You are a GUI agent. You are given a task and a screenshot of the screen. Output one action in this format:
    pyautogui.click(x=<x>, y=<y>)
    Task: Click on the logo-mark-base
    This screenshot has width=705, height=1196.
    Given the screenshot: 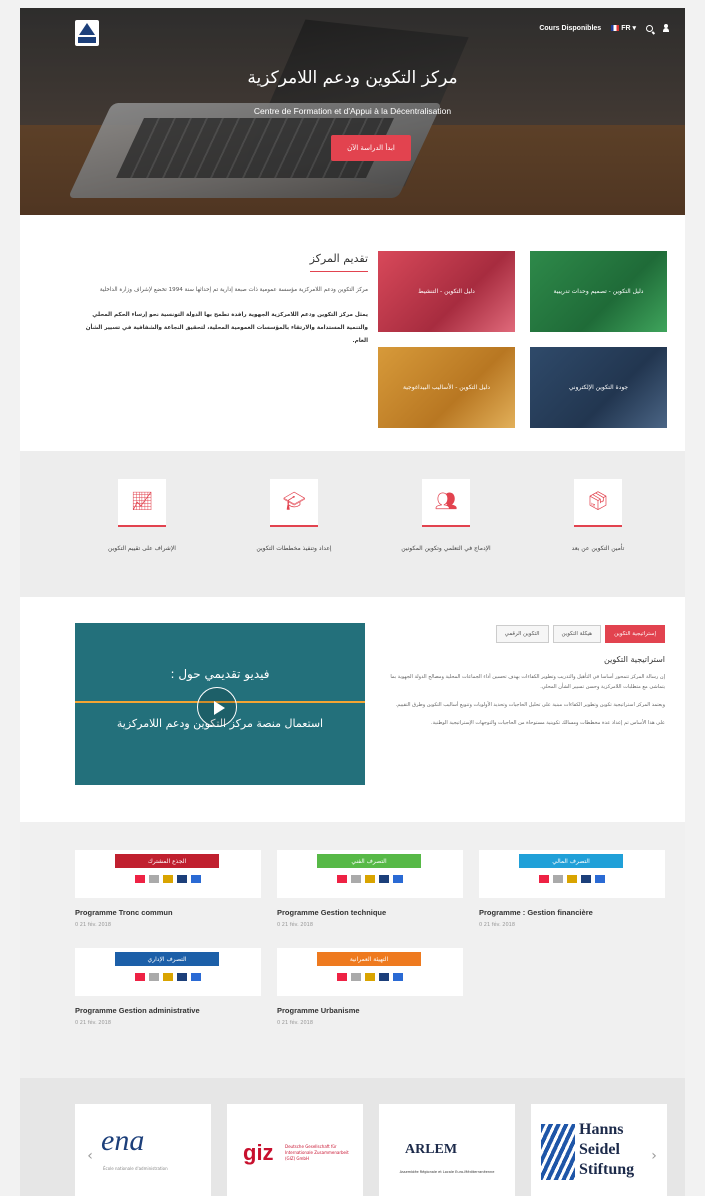 What is the action you would take?
    pyautogui.click(x=87, y=40)
    